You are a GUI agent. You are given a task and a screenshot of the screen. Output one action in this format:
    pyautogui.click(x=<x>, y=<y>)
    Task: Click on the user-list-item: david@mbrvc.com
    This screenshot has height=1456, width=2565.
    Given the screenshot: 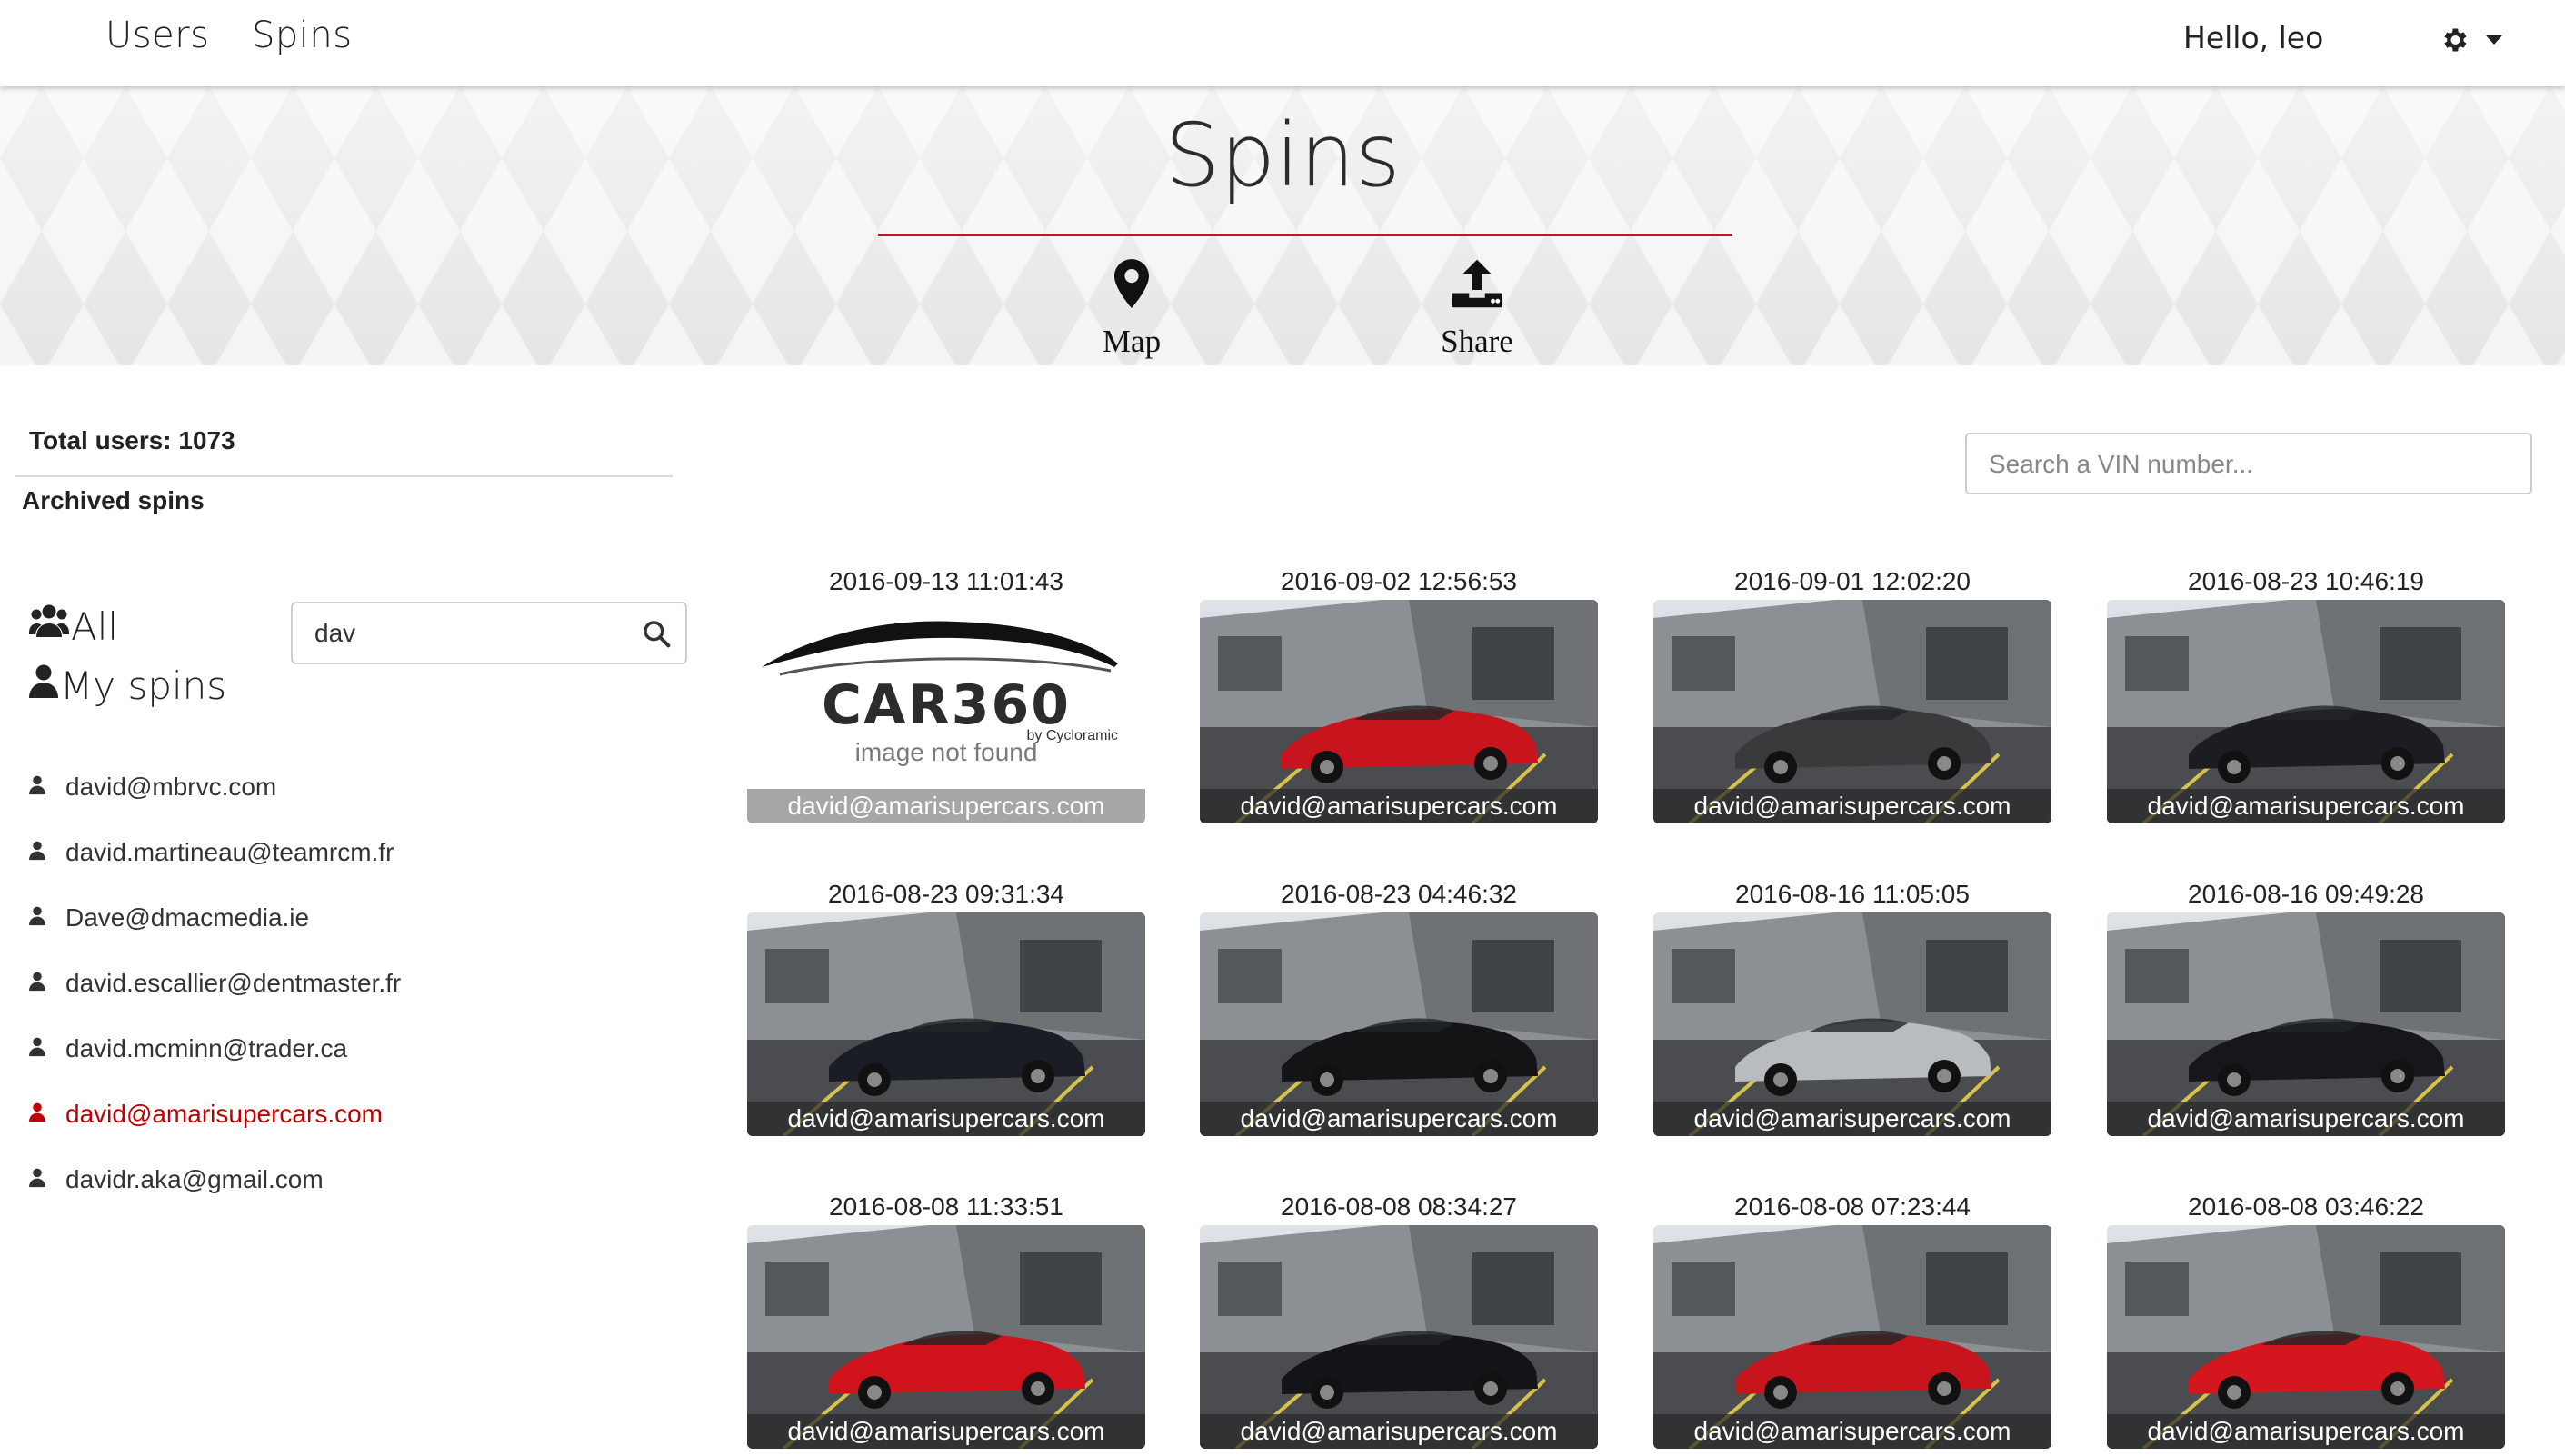 What is the action you would take?
    pyautogui.click(x=215, y=787)
    